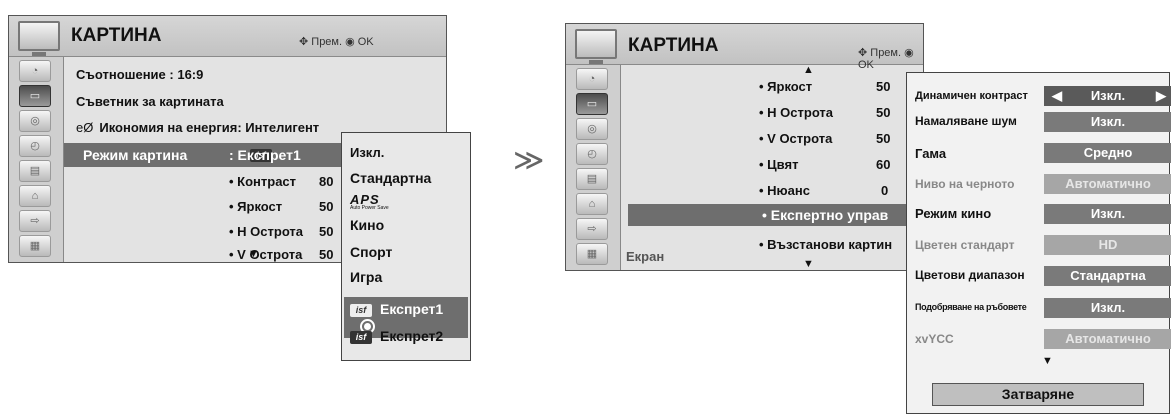  I want to click on left-icon-column: ◔ ▭ ◎ ◴ ▤ ⌂ ⇨ ▦, so click(36, 159).